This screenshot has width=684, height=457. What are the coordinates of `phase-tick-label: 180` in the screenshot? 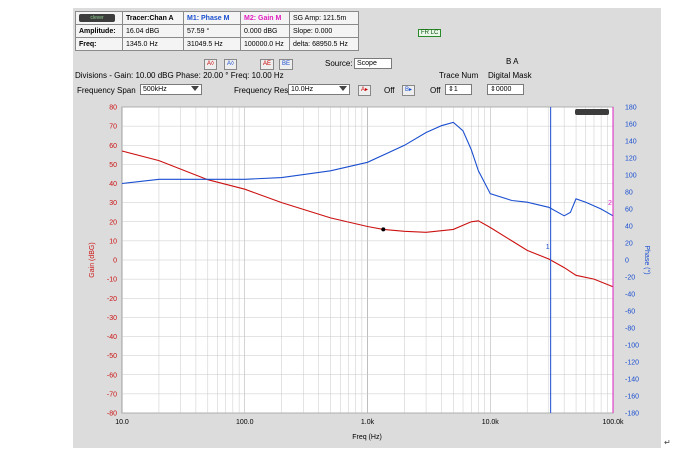 It's located at (631, 108).